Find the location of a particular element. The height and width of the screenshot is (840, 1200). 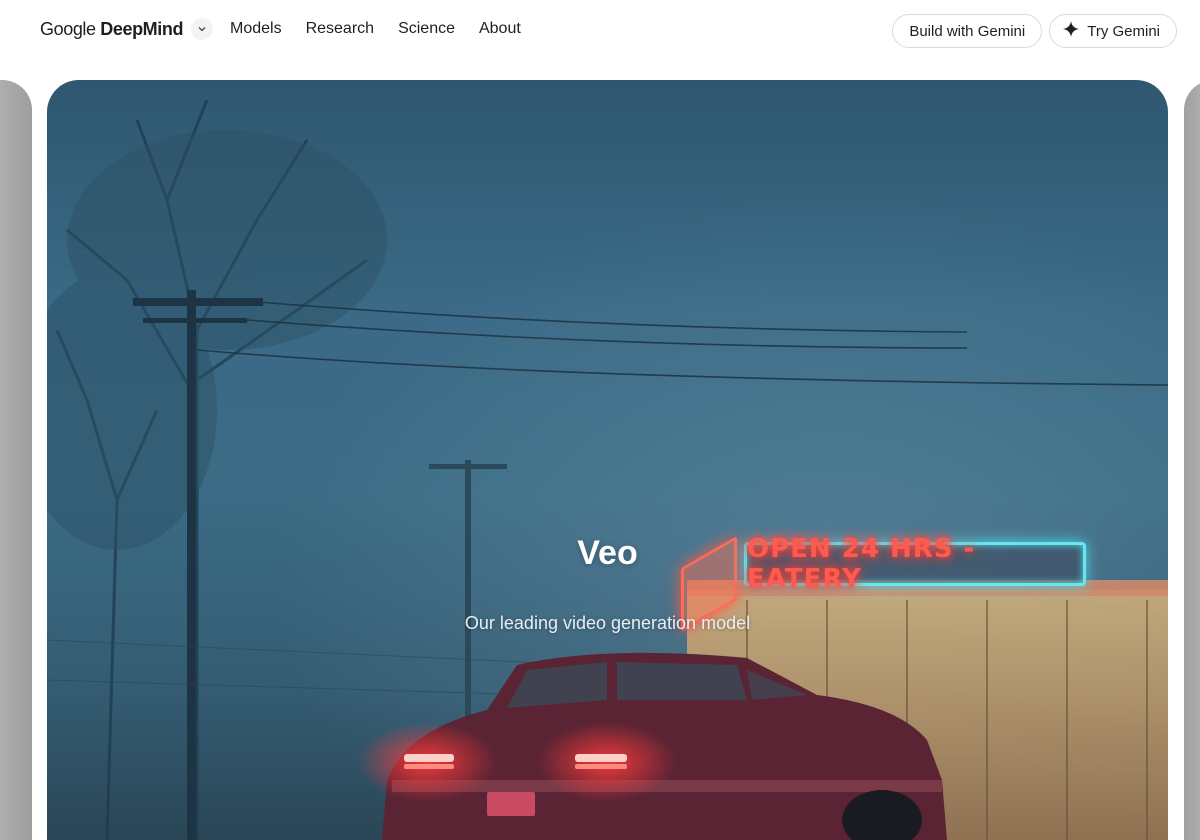

chevron-down-icon is located at coordinates (202, 29).